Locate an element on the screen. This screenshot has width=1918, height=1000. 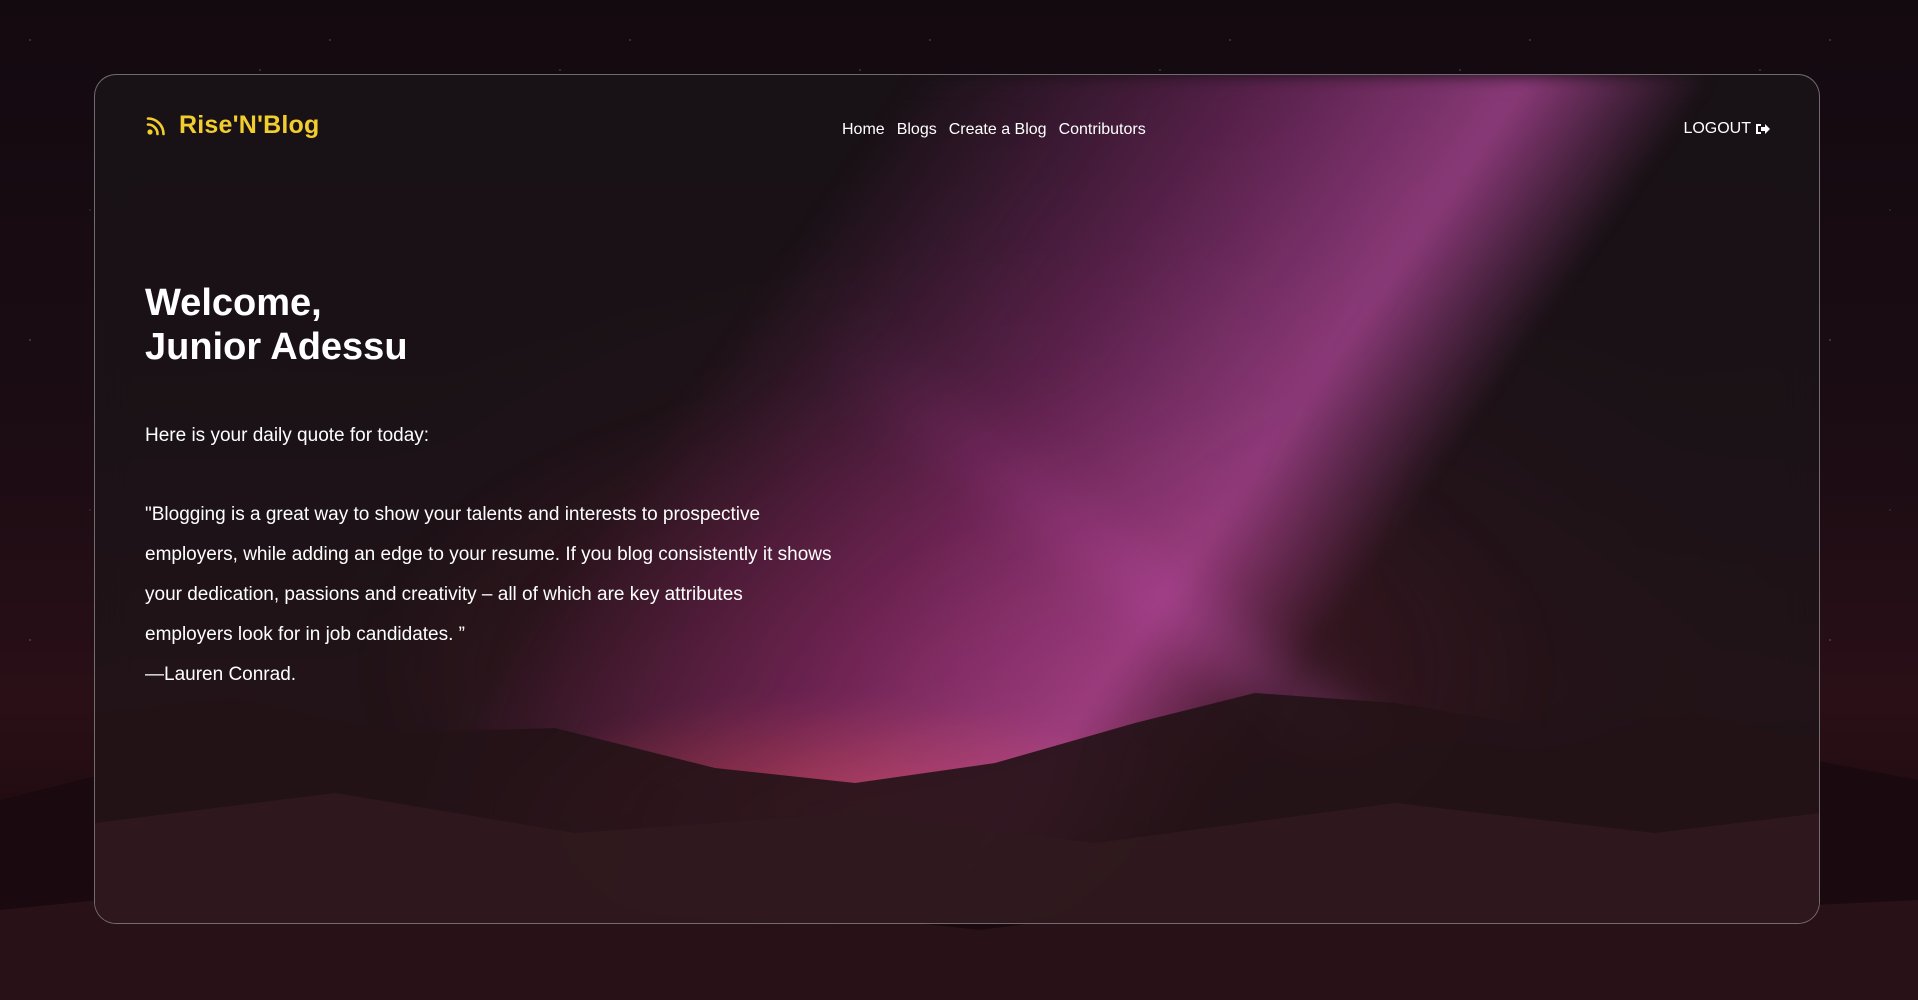
rss-feed-icon is located at coordinates (156, 126).